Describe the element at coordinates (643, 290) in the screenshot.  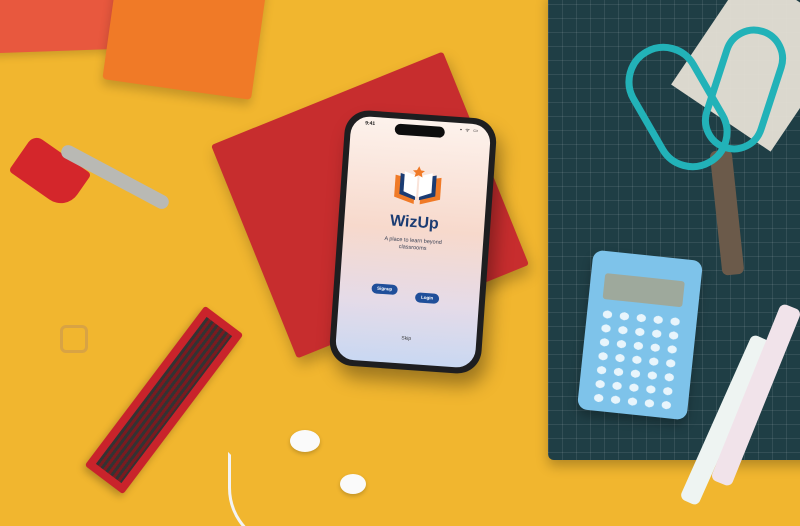
I see `calculator-screen` at that location.